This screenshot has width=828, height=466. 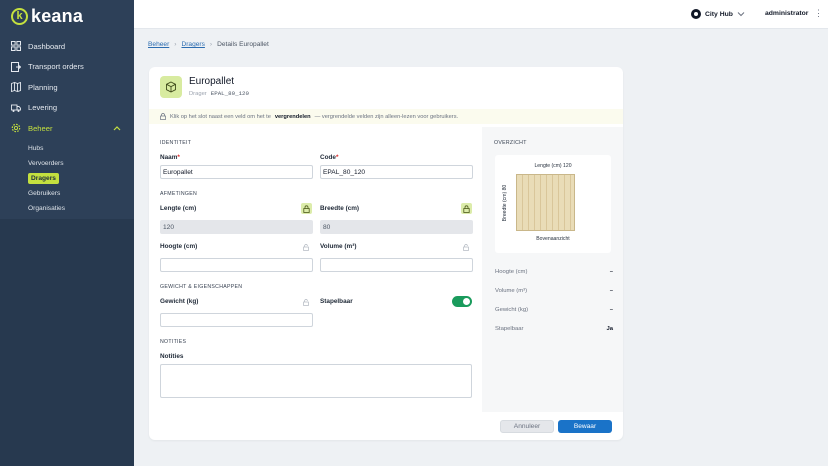 What do you see at coordinates (510, 143) in the screenshot?
I see `overview-title: OVERZICHT` at bounding box center [510, 143].